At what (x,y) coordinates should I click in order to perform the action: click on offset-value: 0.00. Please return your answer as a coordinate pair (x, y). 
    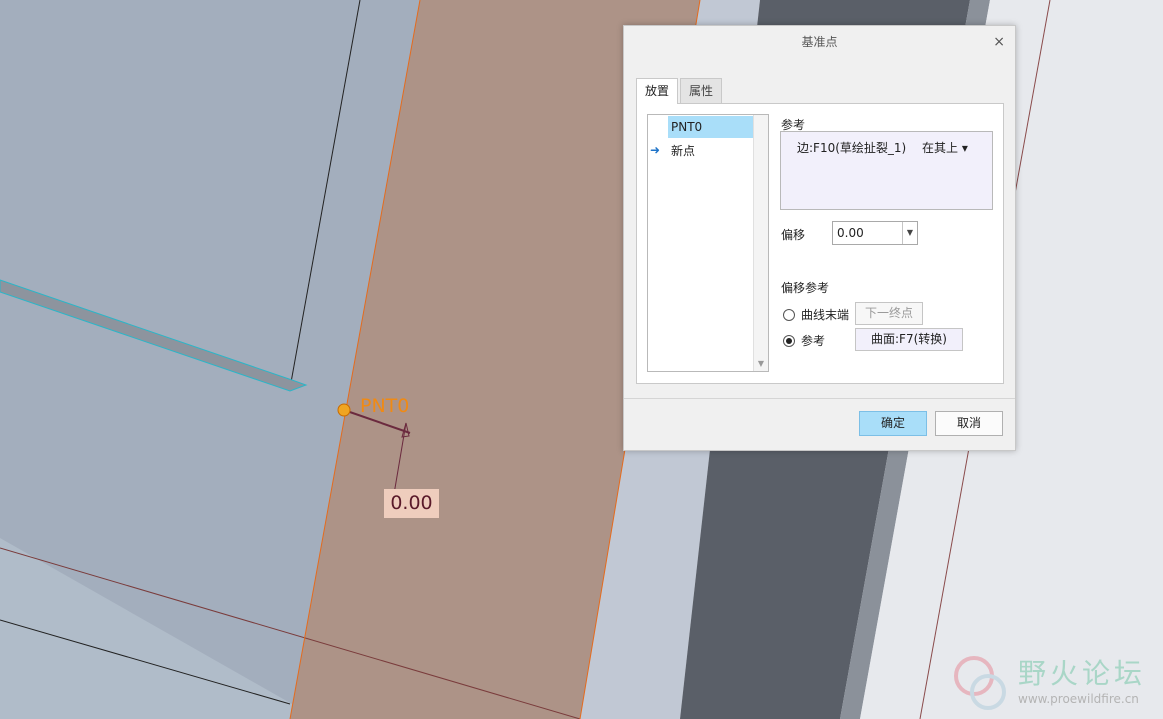
    Looking at the image, I should click on (850, 233).